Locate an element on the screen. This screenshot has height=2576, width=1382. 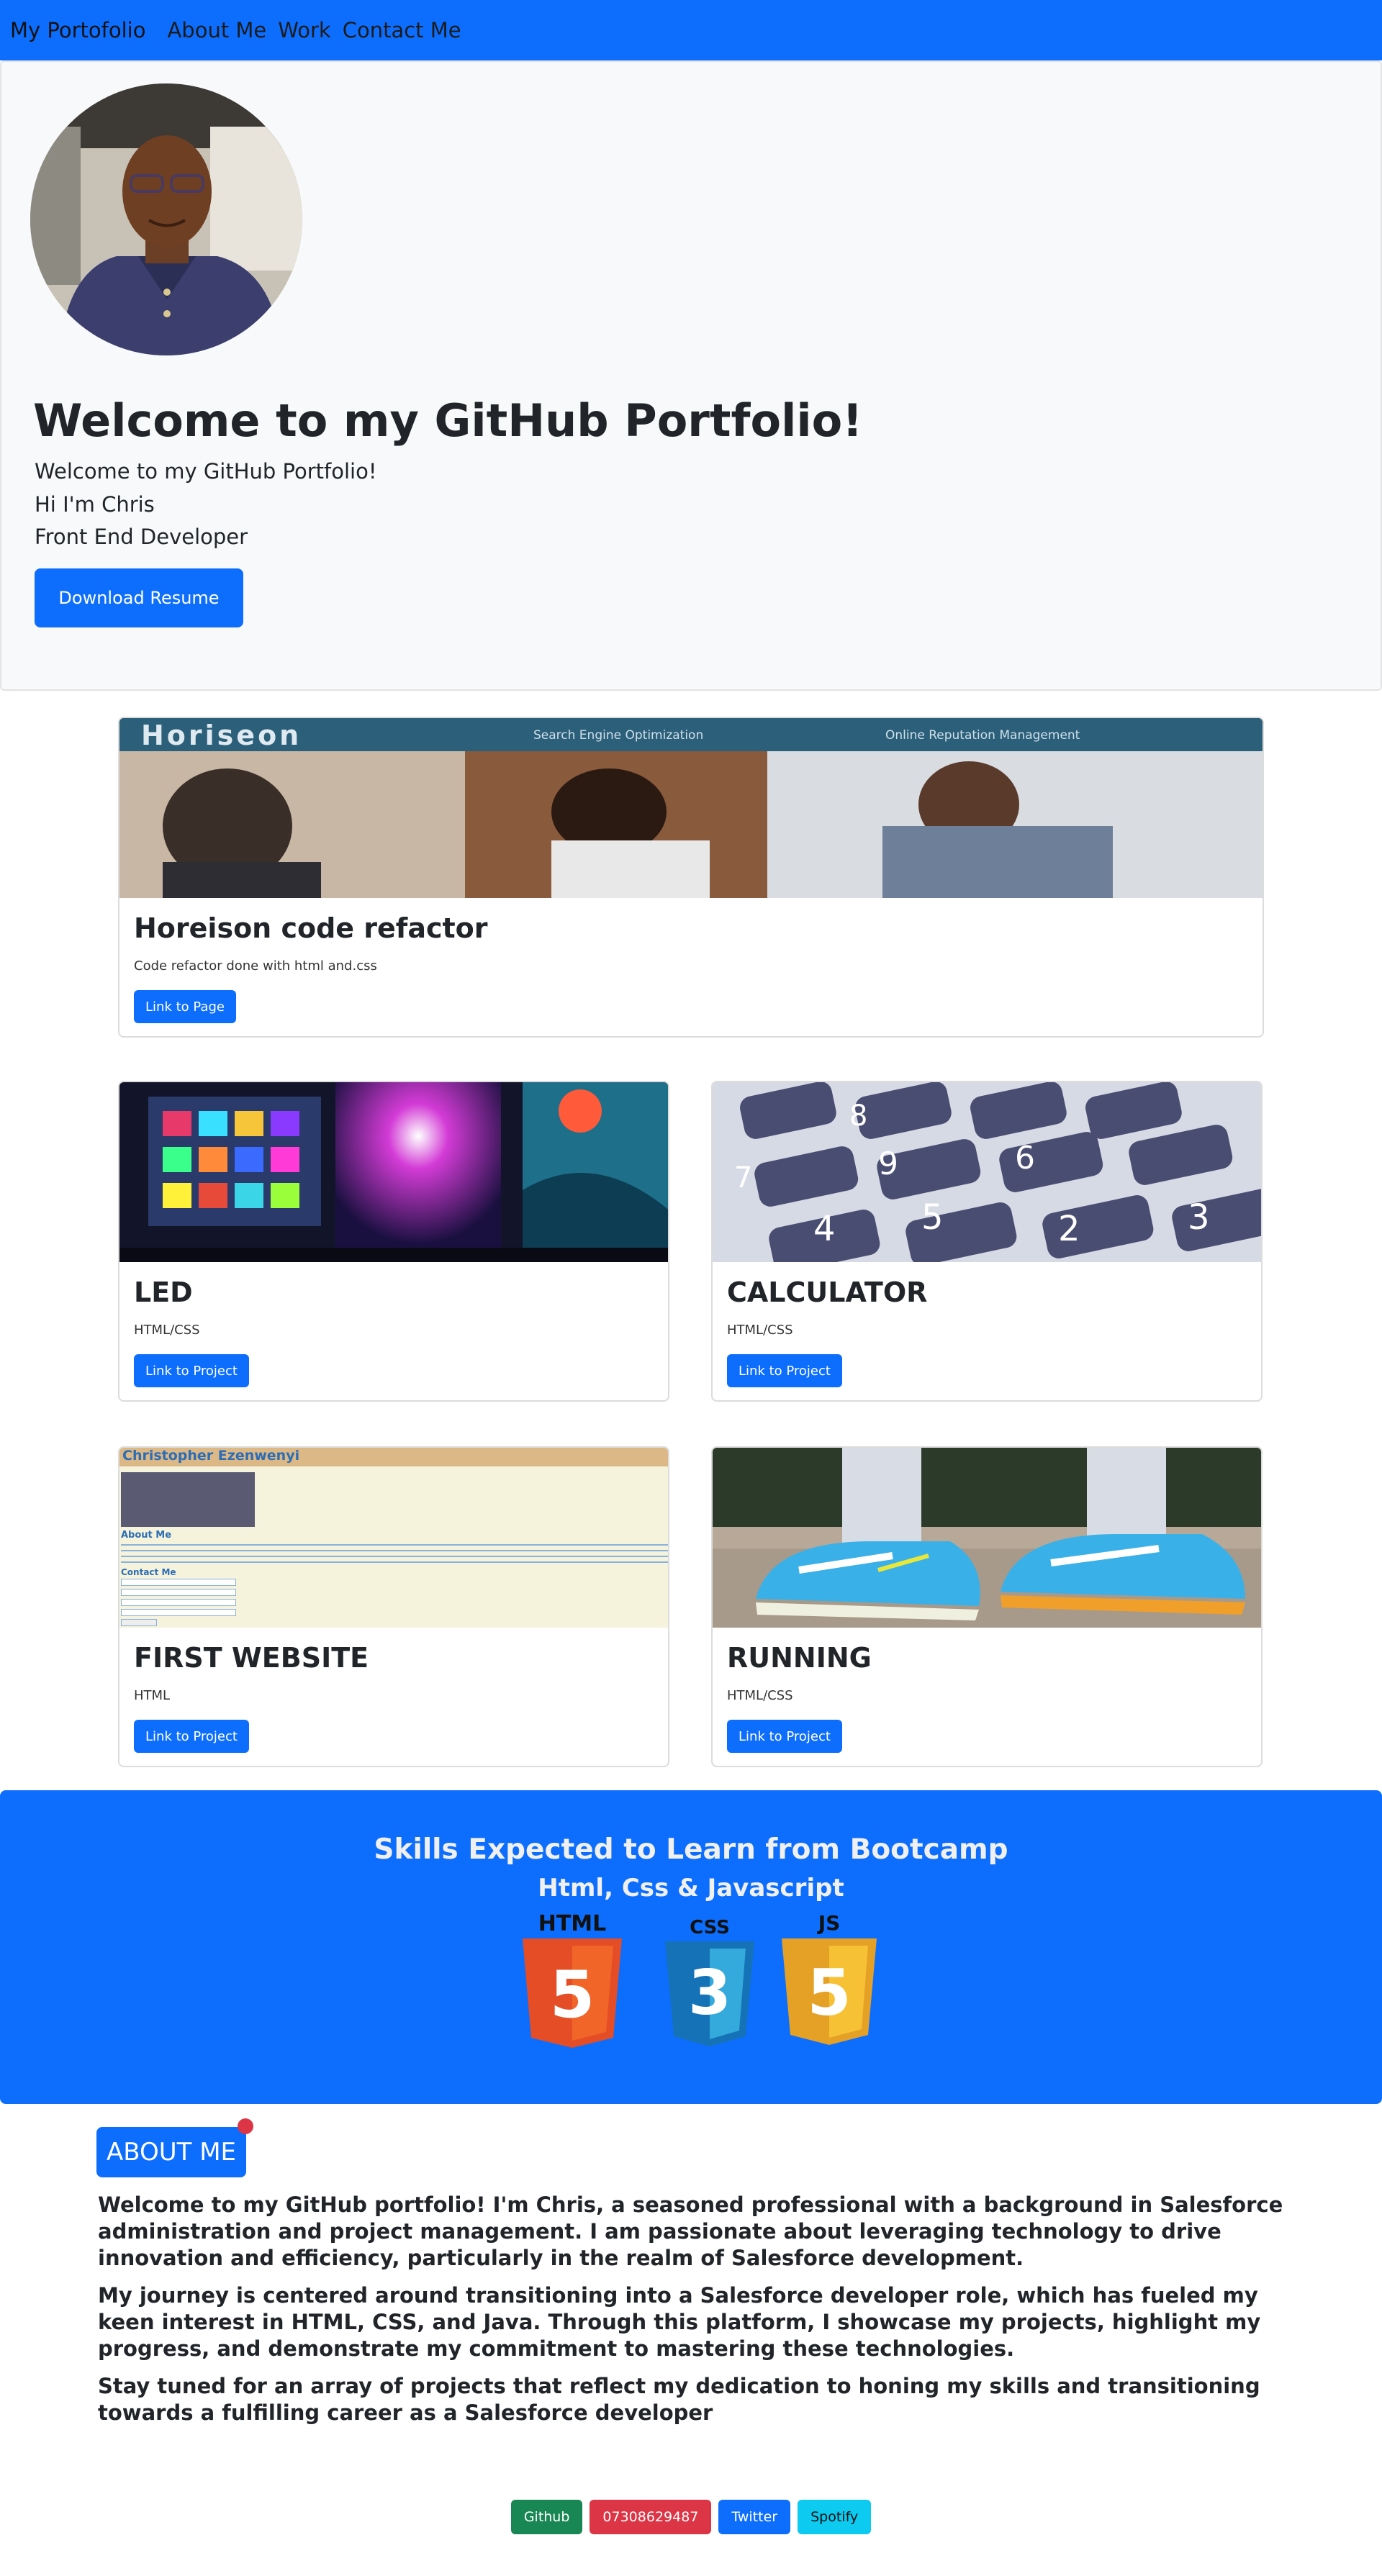
calculator-key: 6 is located at coordinates (1025, 1158).